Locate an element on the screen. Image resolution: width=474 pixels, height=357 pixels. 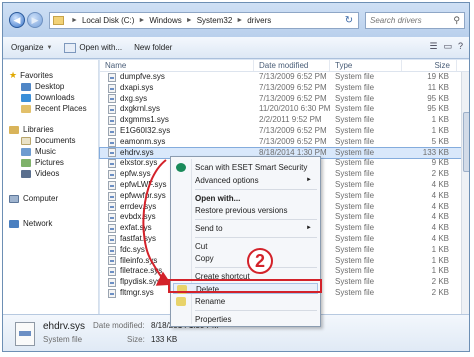
shield-icon is located at coordinates (181, 301).